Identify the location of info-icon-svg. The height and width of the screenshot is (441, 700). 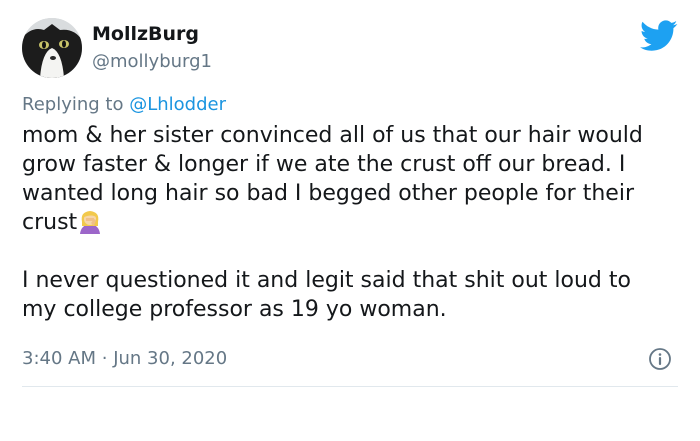
(660, 359).